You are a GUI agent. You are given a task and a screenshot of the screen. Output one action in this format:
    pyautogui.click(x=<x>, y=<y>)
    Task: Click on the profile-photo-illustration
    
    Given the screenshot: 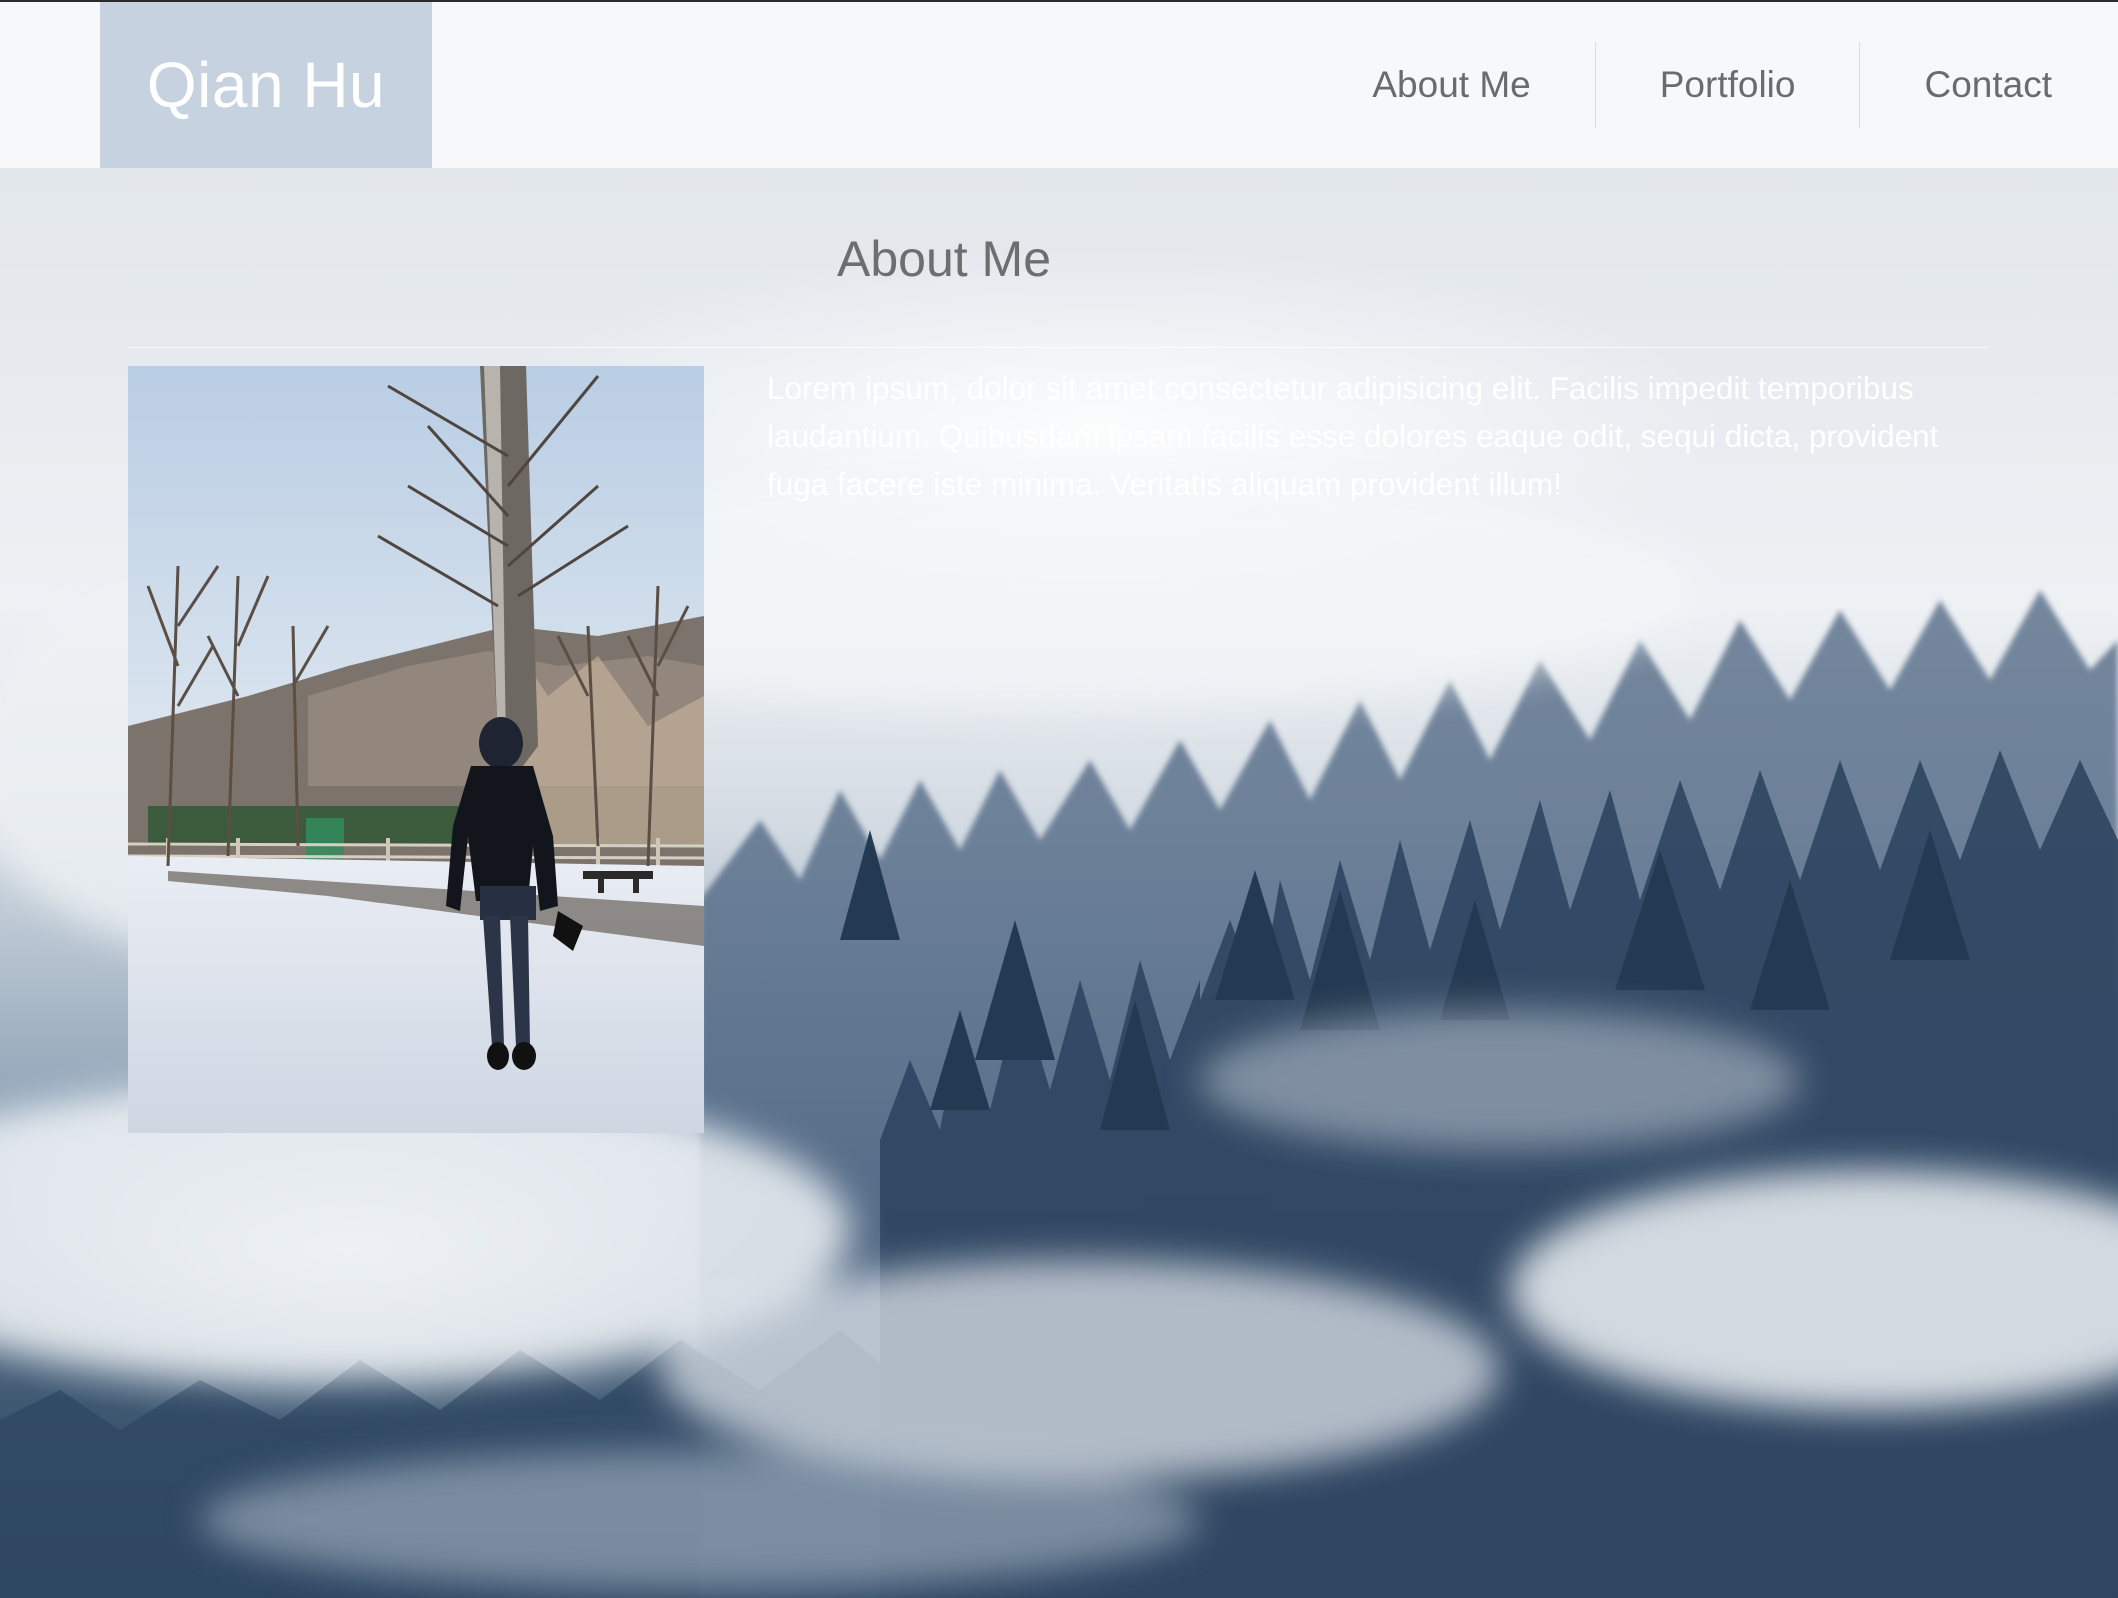 What is the action you would take?
    pyautogui.click(x=416, y=749)
    